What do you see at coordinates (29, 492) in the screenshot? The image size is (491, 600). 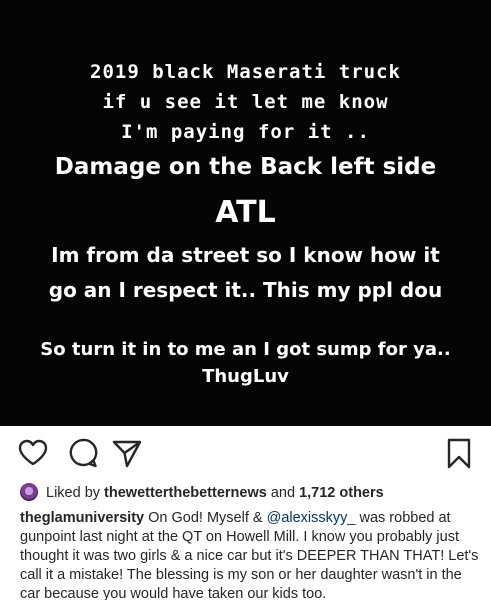 I see `avatar` at bounding box center [29, 492].